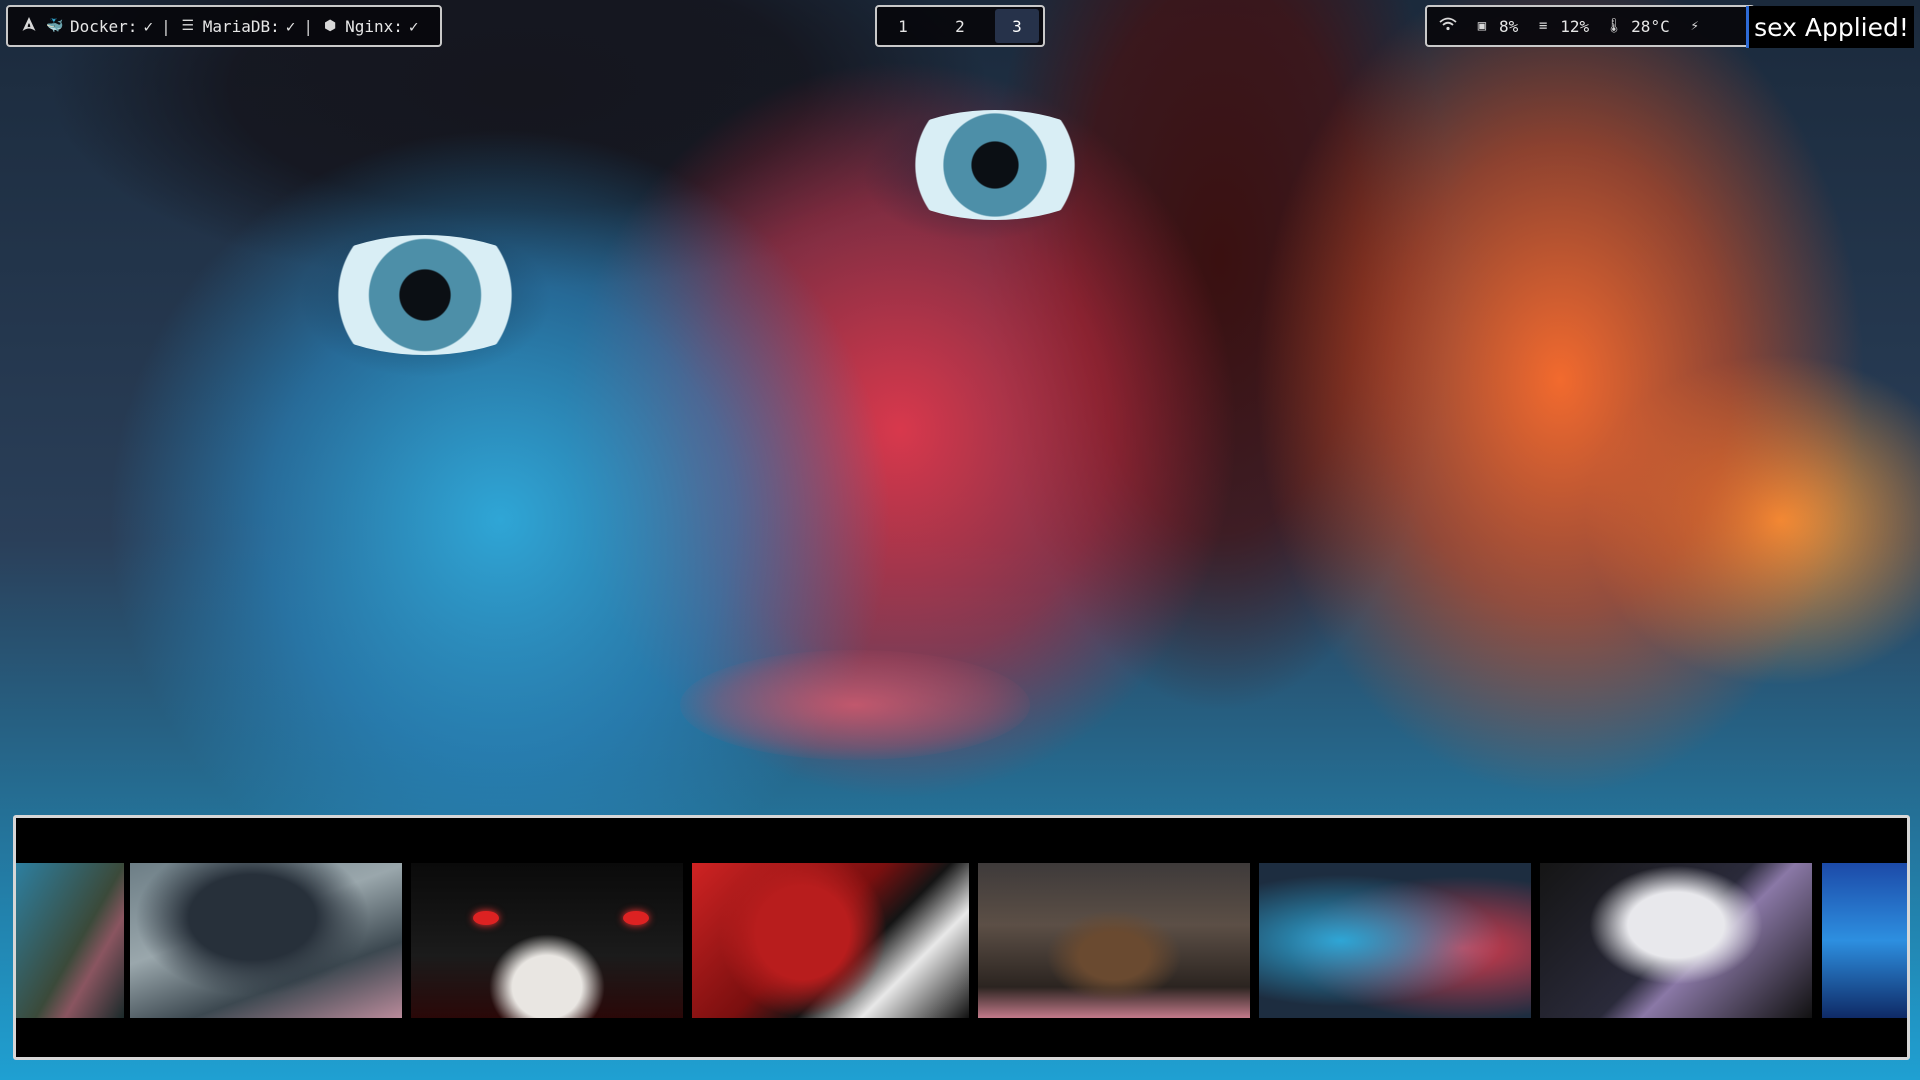 The width and height of the screenshot is (1920, 1080). Describe the element at coordinates (1448, 26) in the screenshot. I see `wifi-icon` at that location.